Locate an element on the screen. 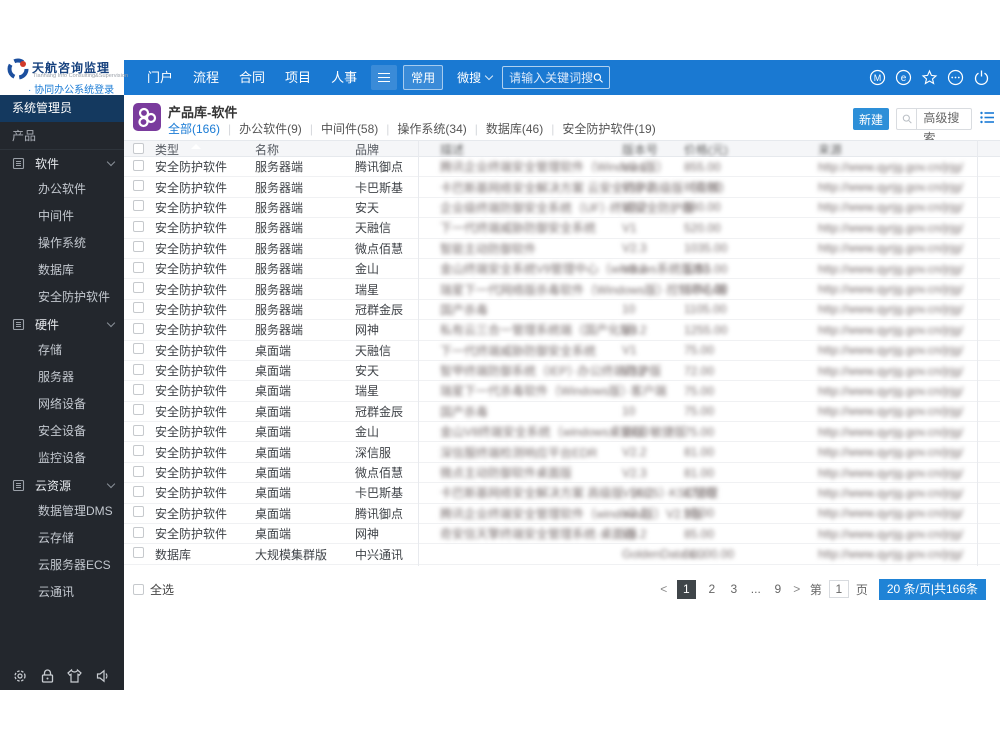  col-header-type: 类型 is located at coordinates (205, 149).